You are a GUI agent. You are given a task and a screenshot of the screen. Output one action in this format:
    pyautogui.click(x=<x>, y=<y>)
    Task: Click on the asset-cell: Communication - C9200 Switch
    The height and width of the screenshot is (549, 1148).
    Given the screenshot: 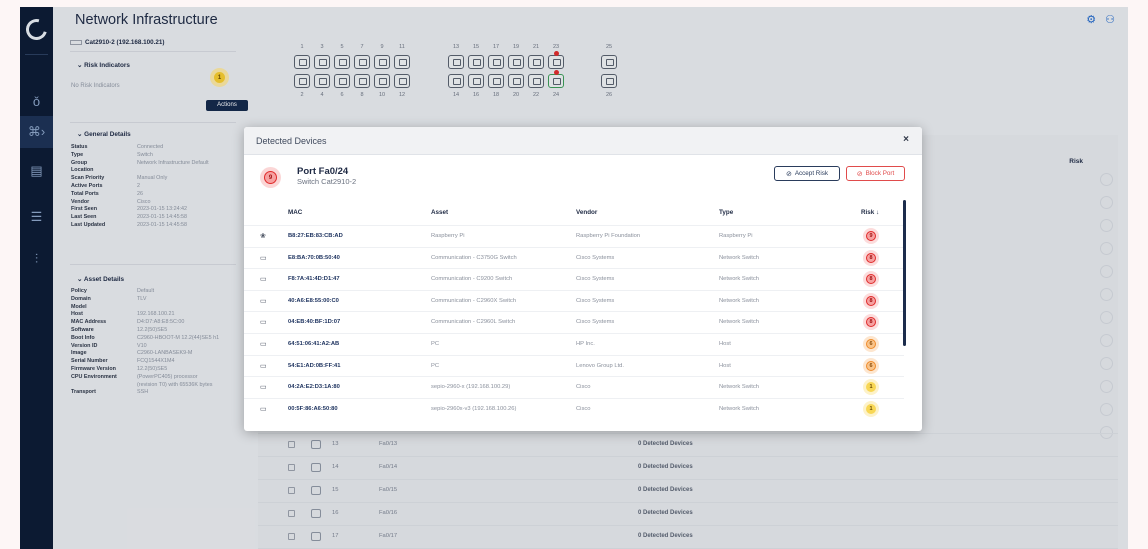 What is the action you would take?
    pyautogui.click(x=472, y=279)
    